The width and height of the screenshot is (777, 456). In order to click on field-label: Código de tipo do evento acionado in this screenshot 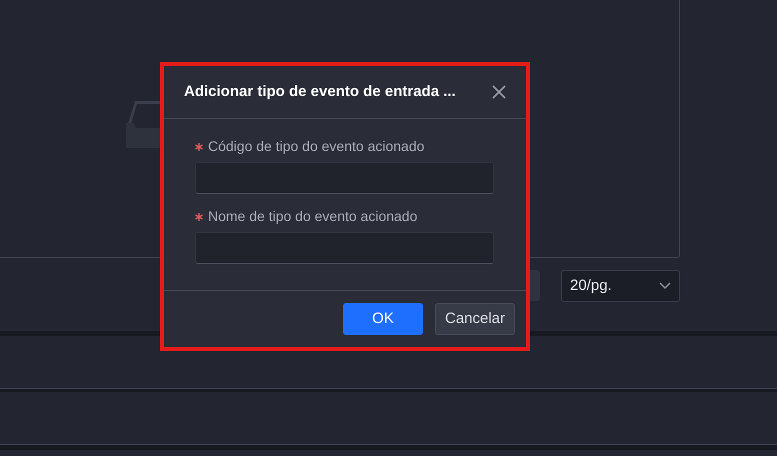, I will do `click(316, 146)`.